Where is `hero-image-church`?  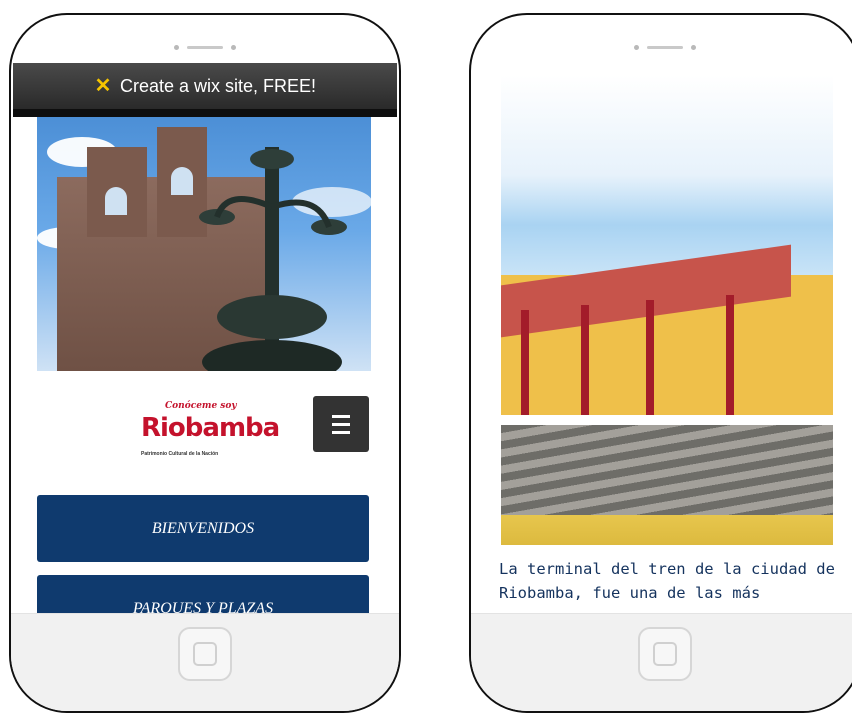
hero-image-church is located at coordinates (204, 244).